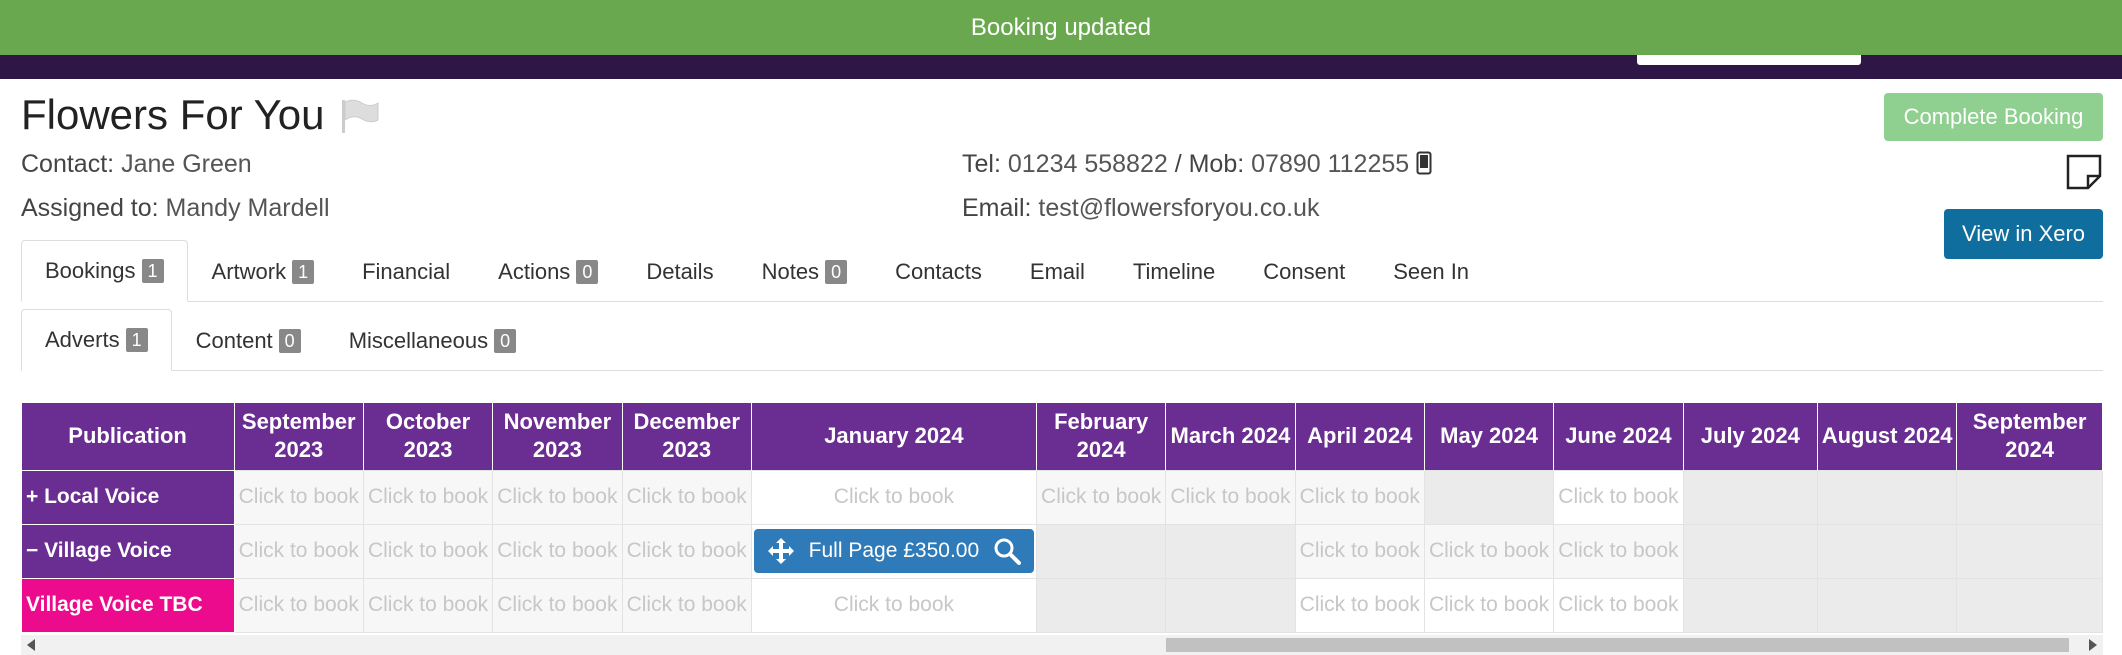 The height and width of the screenshot is (655, 2122). Describe the element at coordinates (128, 551) in the screenshot. I see `publication-name: − Village Voice` at that location.